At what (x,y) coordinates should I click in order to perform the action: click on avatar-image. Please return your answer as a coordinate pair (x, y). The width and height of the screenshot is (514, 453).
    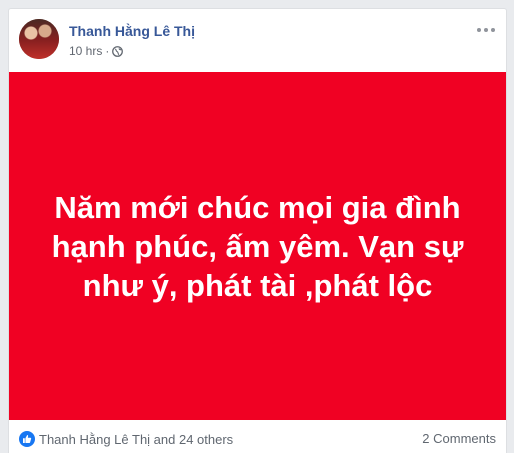
    Looking at the image, I should click on (39, 39).